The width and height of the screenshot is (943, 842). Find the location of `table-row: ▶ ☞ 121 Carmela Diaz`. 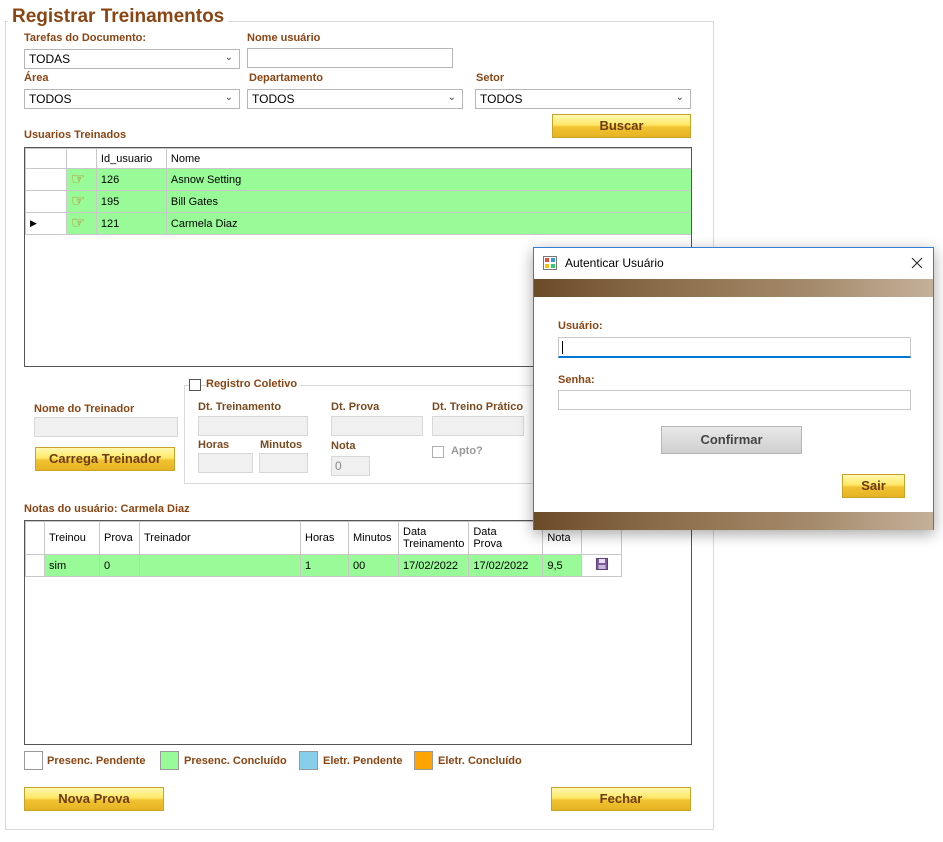

table-row: ▶ ☞ 121 Carmela Diaz is located at coordinates (358, 223).